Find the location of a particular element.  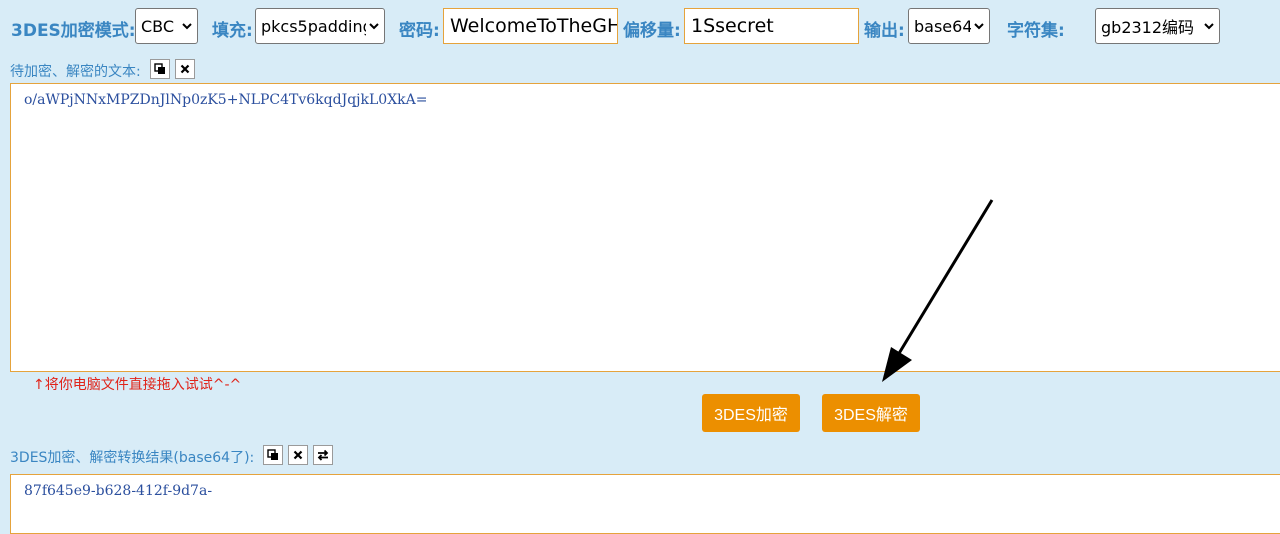

charset-select: gb2312编码 is located at coordinates (1157, 26).